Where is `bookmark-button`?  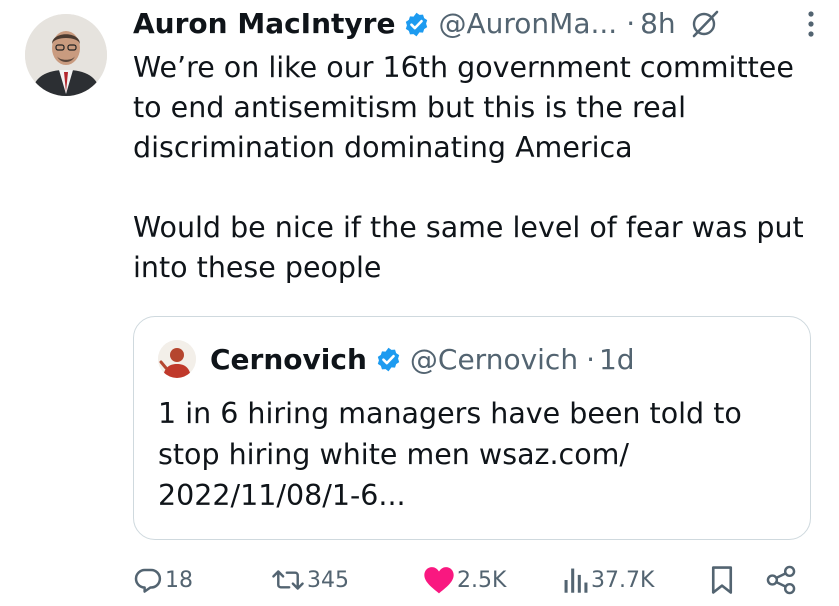
bookmark-button is located at coordinates (722, 580).